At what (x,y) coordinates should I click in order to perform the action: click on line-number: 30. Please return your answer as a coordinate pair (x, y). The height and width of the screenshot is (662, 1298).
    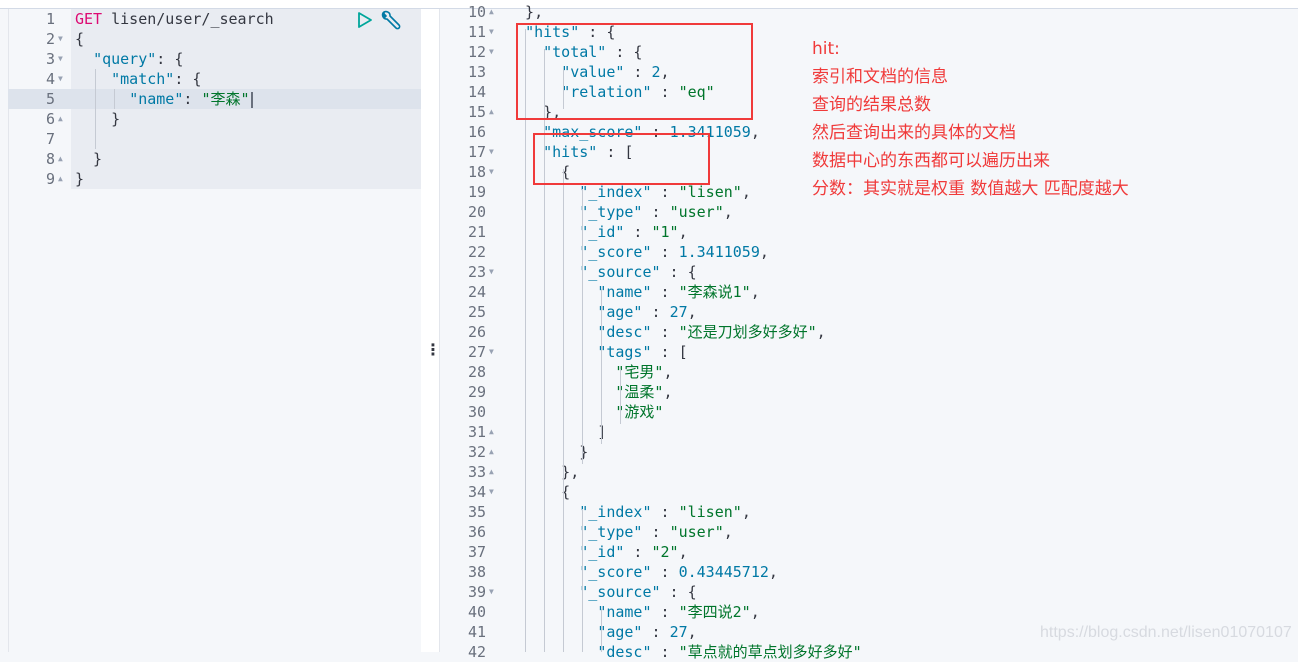
    Looking at the image, I should click on (476, 412).